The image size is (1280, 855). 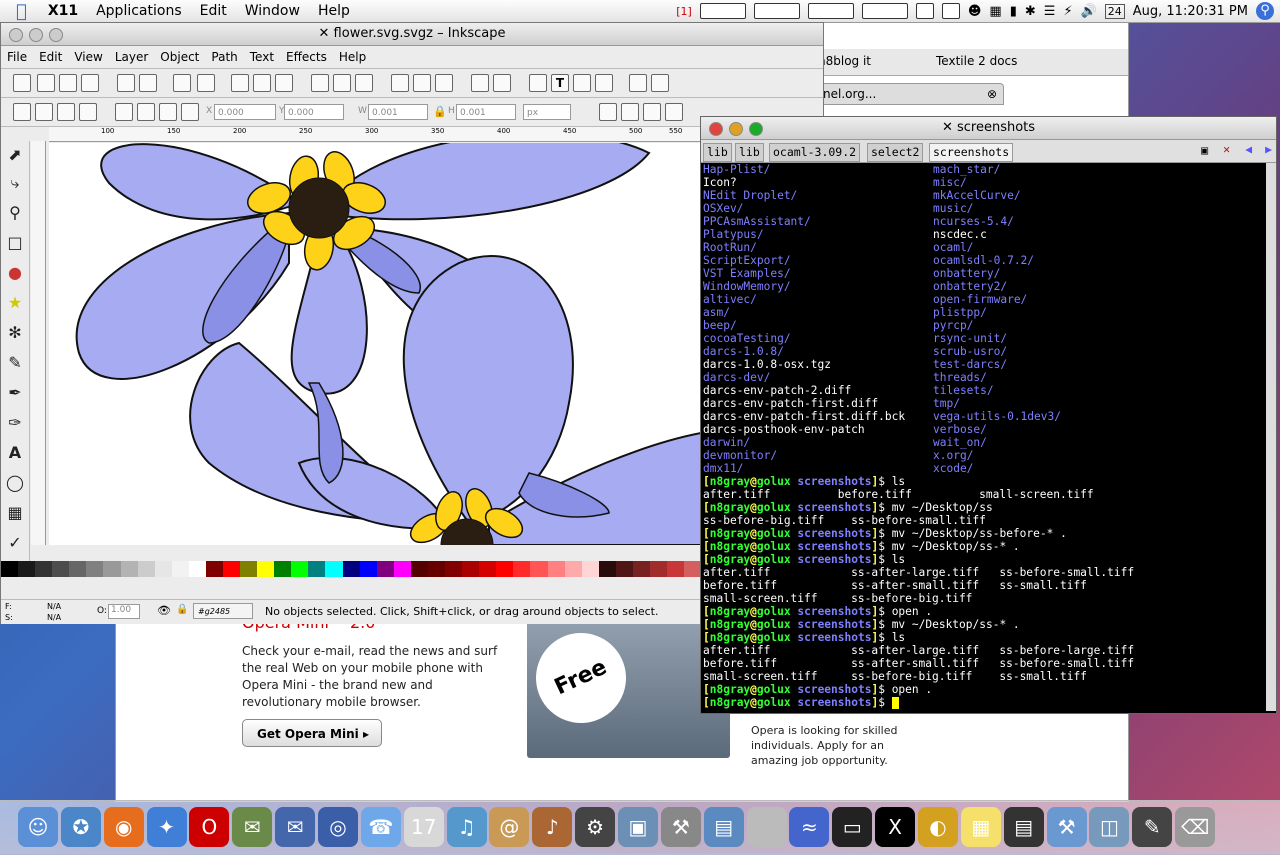 What do you see at coordinates (68, 83) in the screenshot?
I see `save-icon` at bounding box center [68, 83].